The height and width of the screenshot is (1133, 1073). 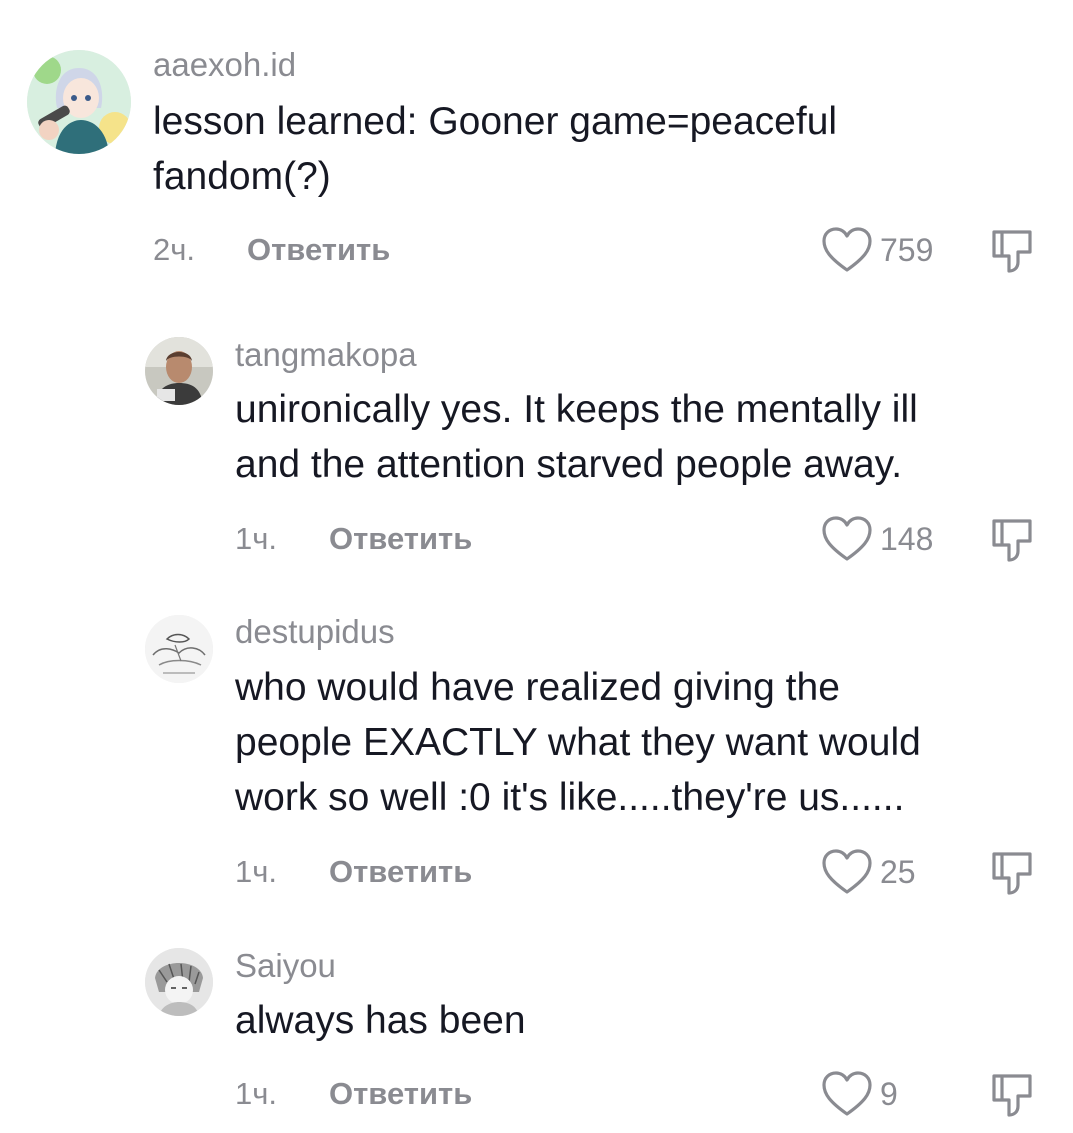 What do you see at coordinates (285, 966) in the screenshot?
I see `comment-username: Saiyou` at bounding box center [285, 966].